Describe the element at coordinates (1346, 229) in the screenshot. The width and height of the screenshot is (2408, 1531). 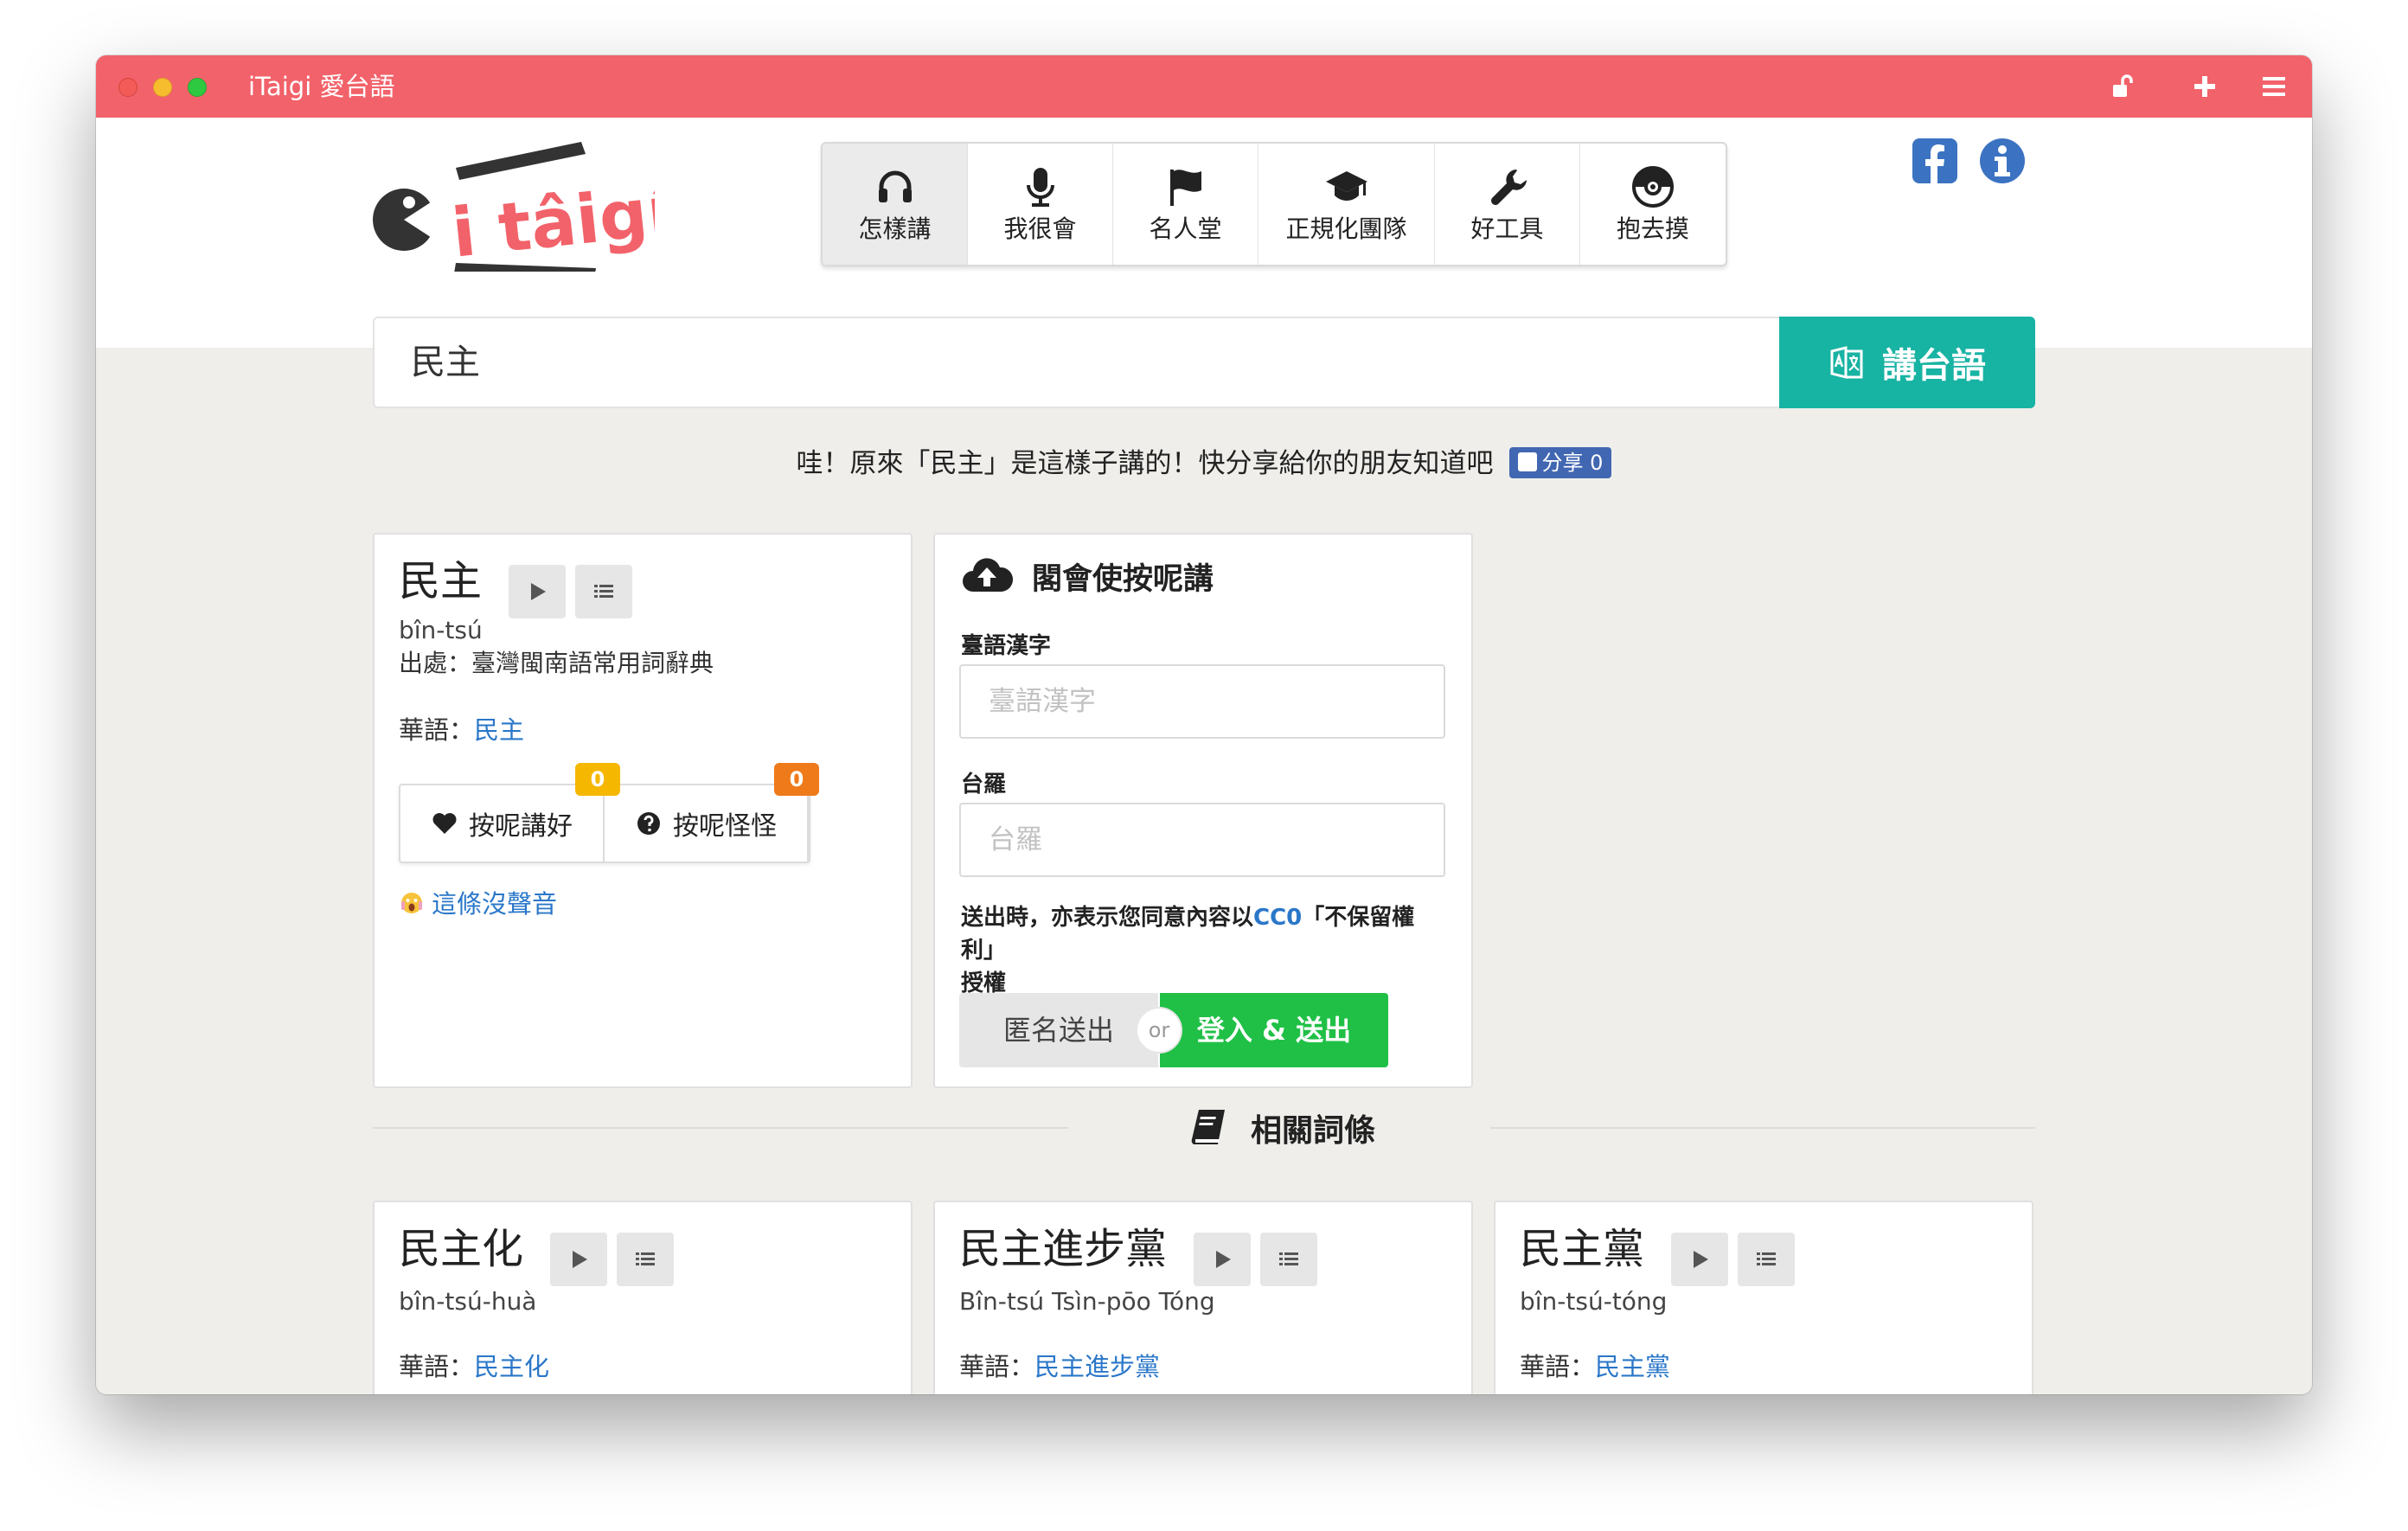
I see `nav-label: 正規化團隊` at that location.